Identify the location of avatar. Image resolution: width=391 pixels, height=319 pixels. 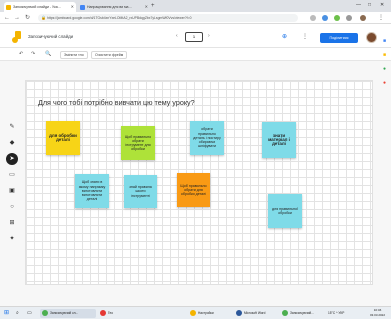
(371, 37).